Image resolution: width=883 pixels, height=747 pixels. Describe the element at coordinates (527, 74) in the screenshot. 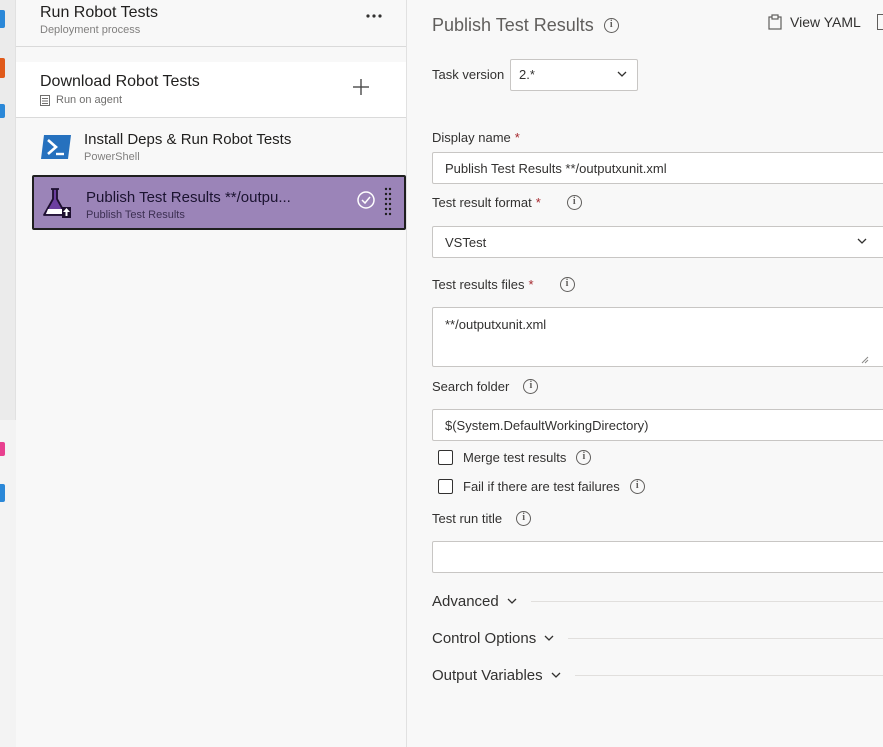

I see `task-version-value: 2.*` at that location.